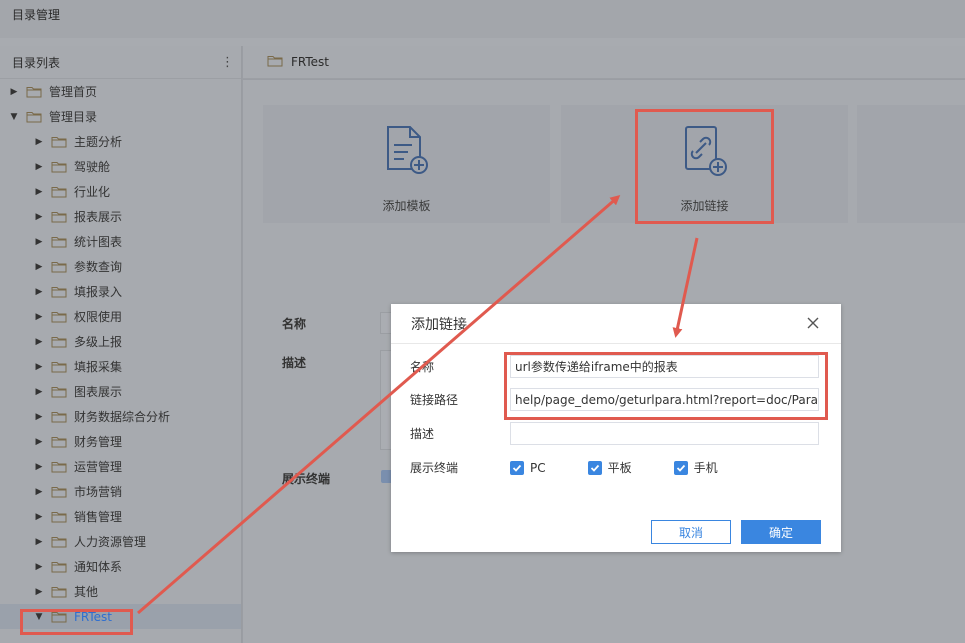 The height and width of the screenshot is (643, 965). I want to click on tree-item: ▶ 图表展示, so click(120, 391).